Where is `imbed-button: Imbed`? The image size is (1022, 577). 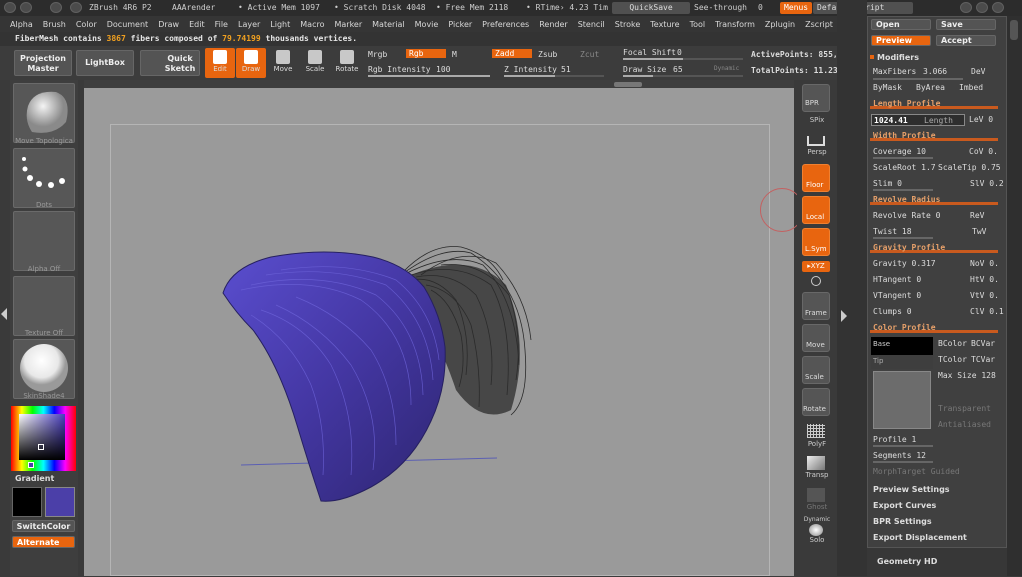 imbed-button: Imbed is located at coordinates (971, 87).